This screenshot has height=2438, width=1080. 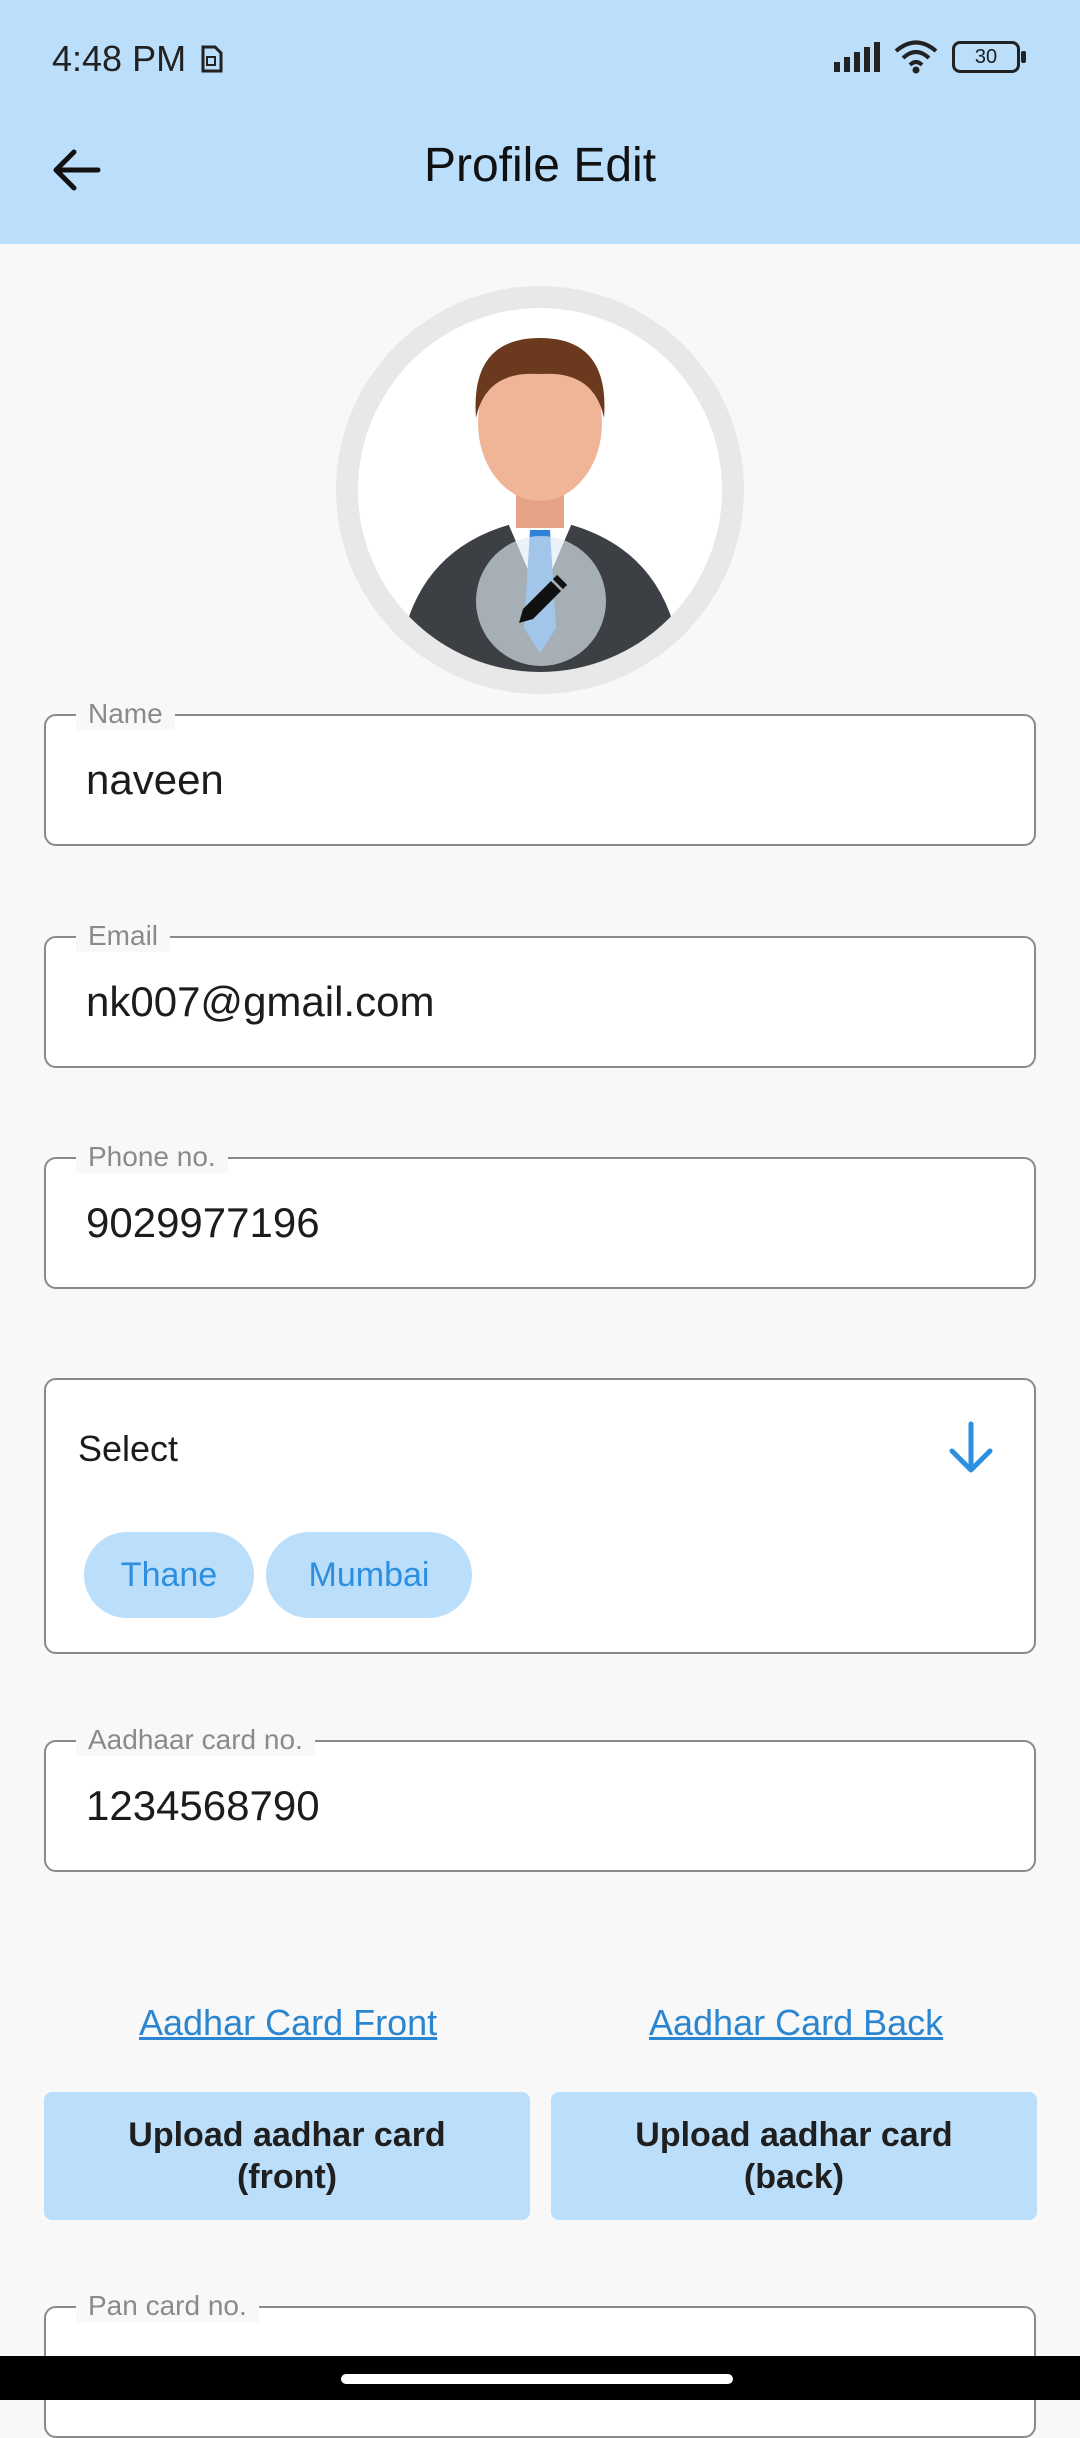 I want to click on aadhar-front-link: Aadhar Card Front, so click(x=288, y=2023).